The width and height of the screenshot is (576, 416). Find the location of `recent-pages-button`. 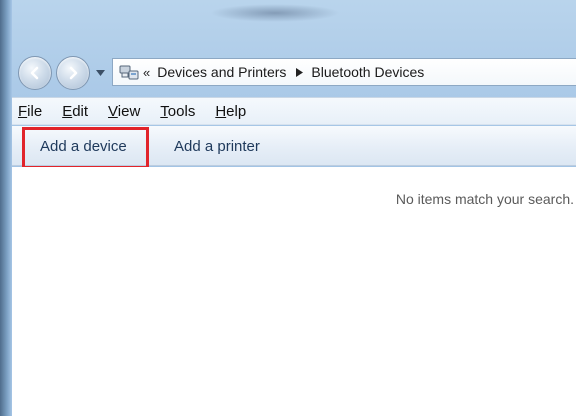

recent-pages-button is located at coordinates (100, 73).